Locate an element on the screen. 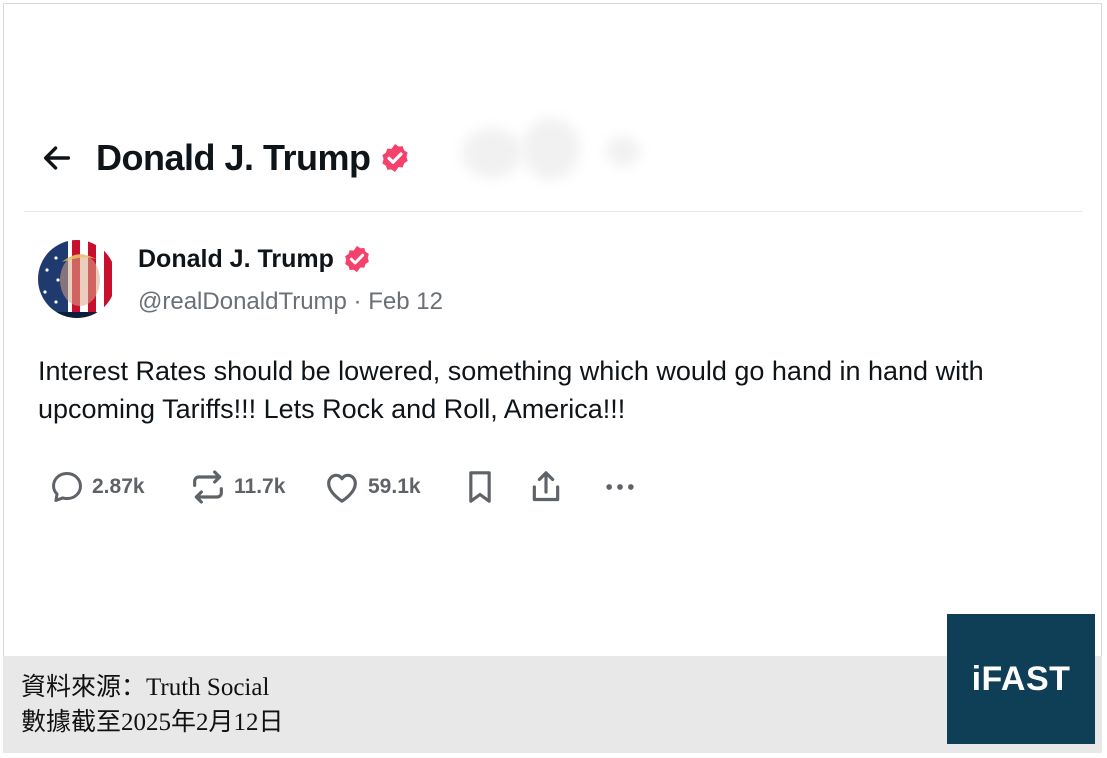  comment-icon is located at coordinates (67, 487).